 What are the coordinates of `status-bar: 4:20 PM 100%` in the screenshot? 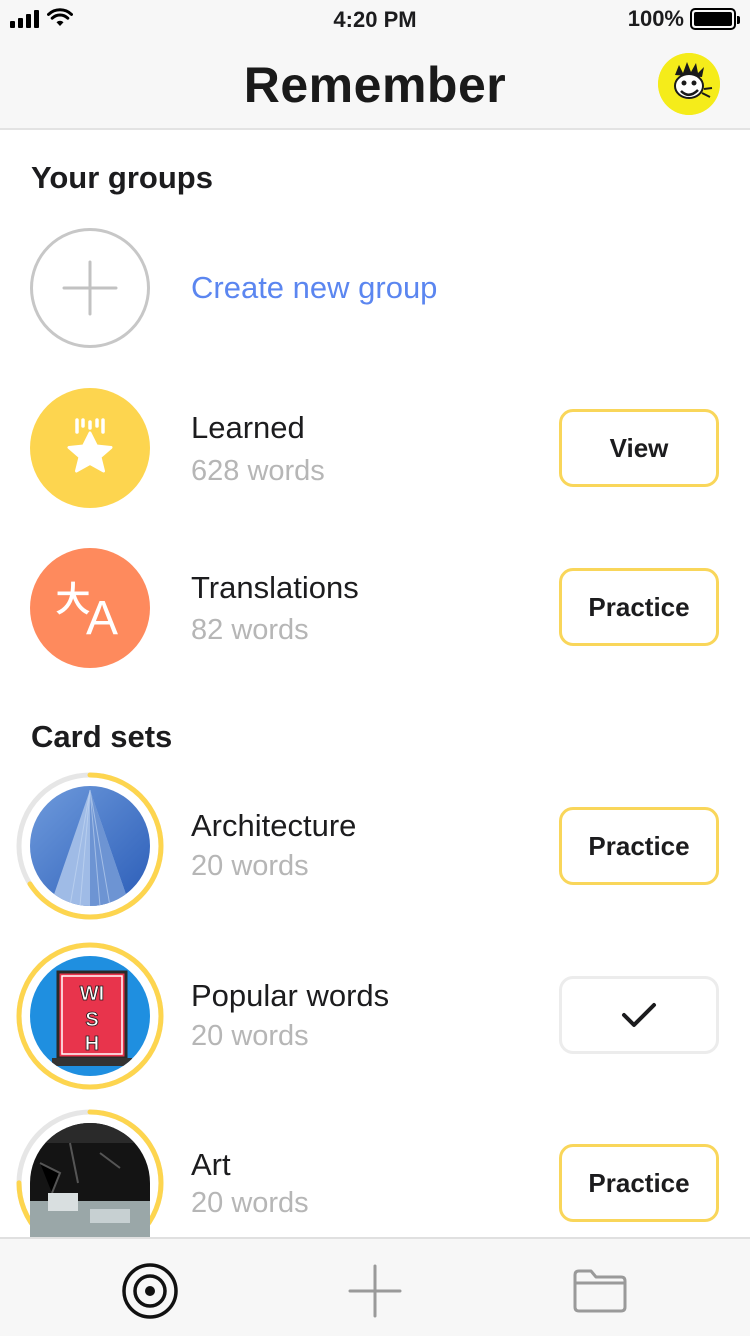 It's located at (375, 20).